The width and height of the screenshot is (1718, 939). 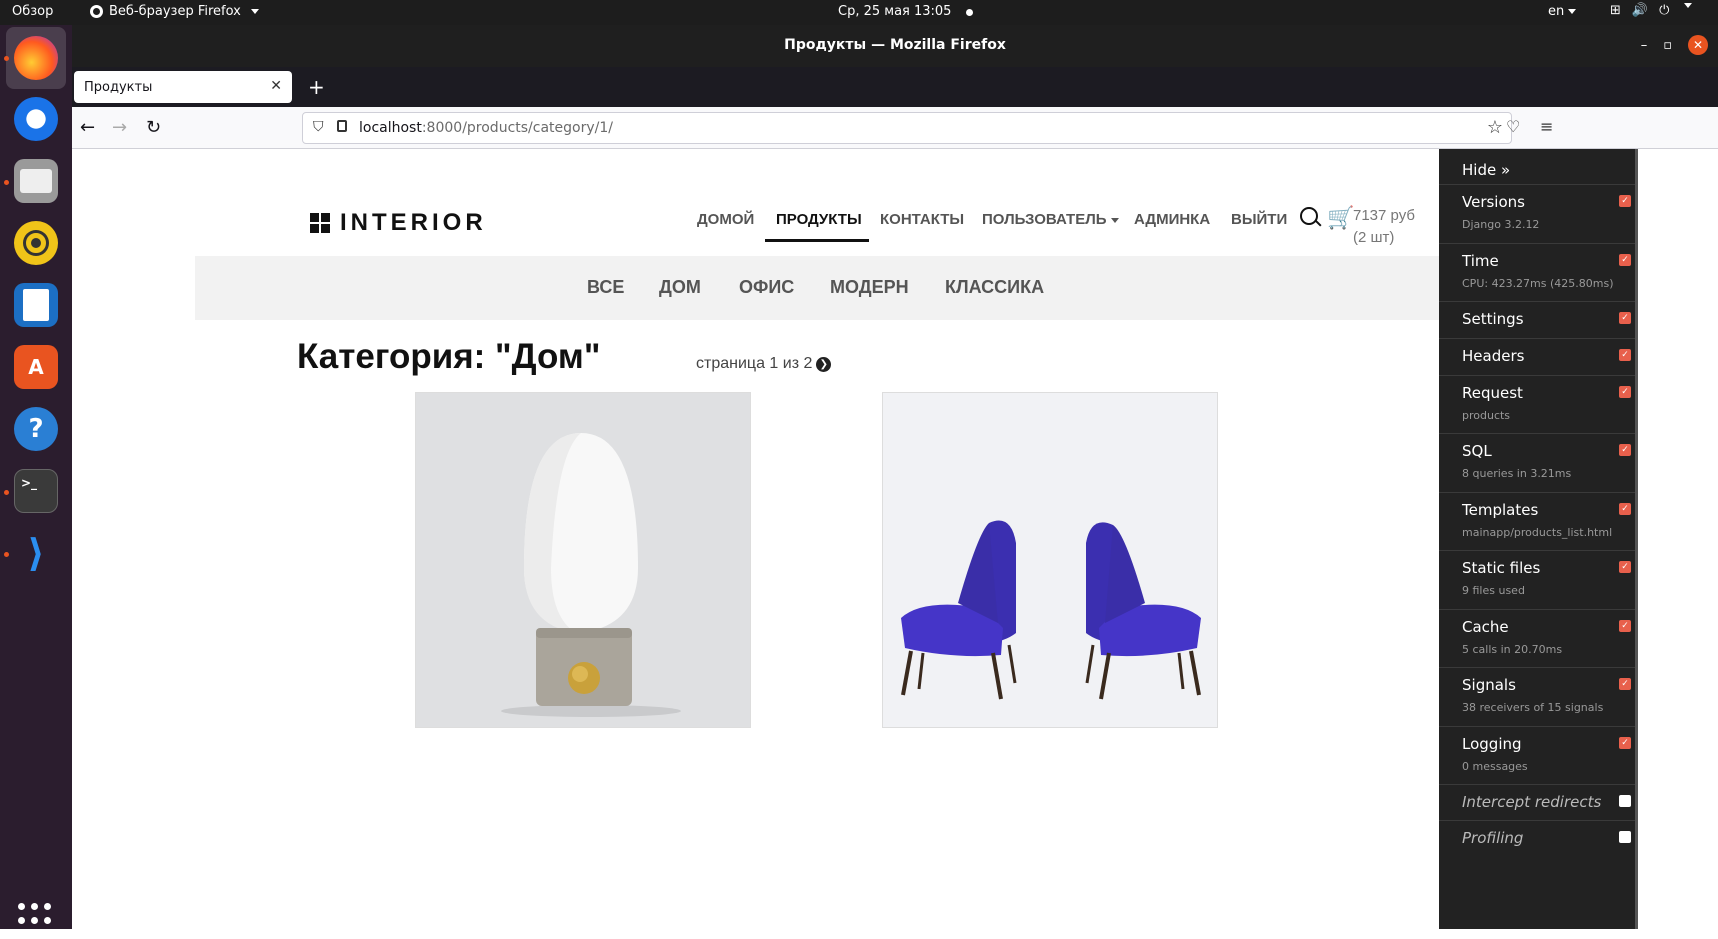 What do you see at coordinates (819, 219) in the screenshot?
I see `nav-products: ПРОДУКТЫ` at bounding box center [819, 219].